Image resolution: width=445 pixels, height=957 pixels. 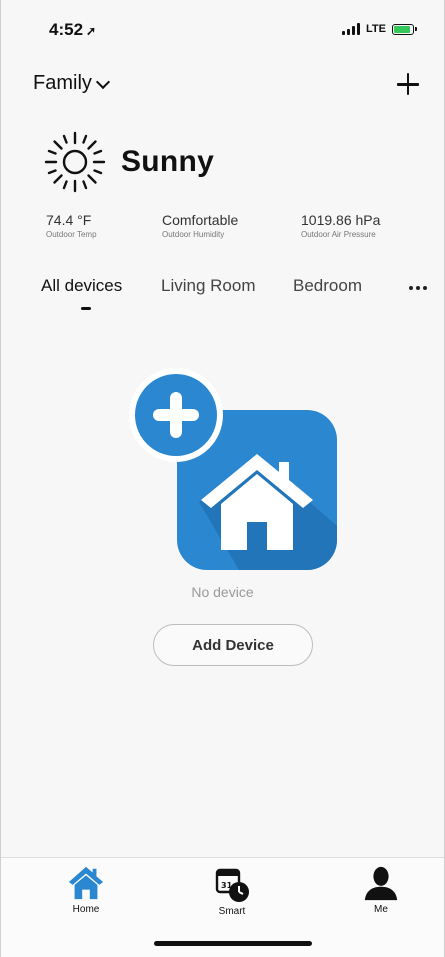 What do you see at coordinates (75, 162) in the screenshot?
I see `sun-icon` at bounding box center [75, 162].